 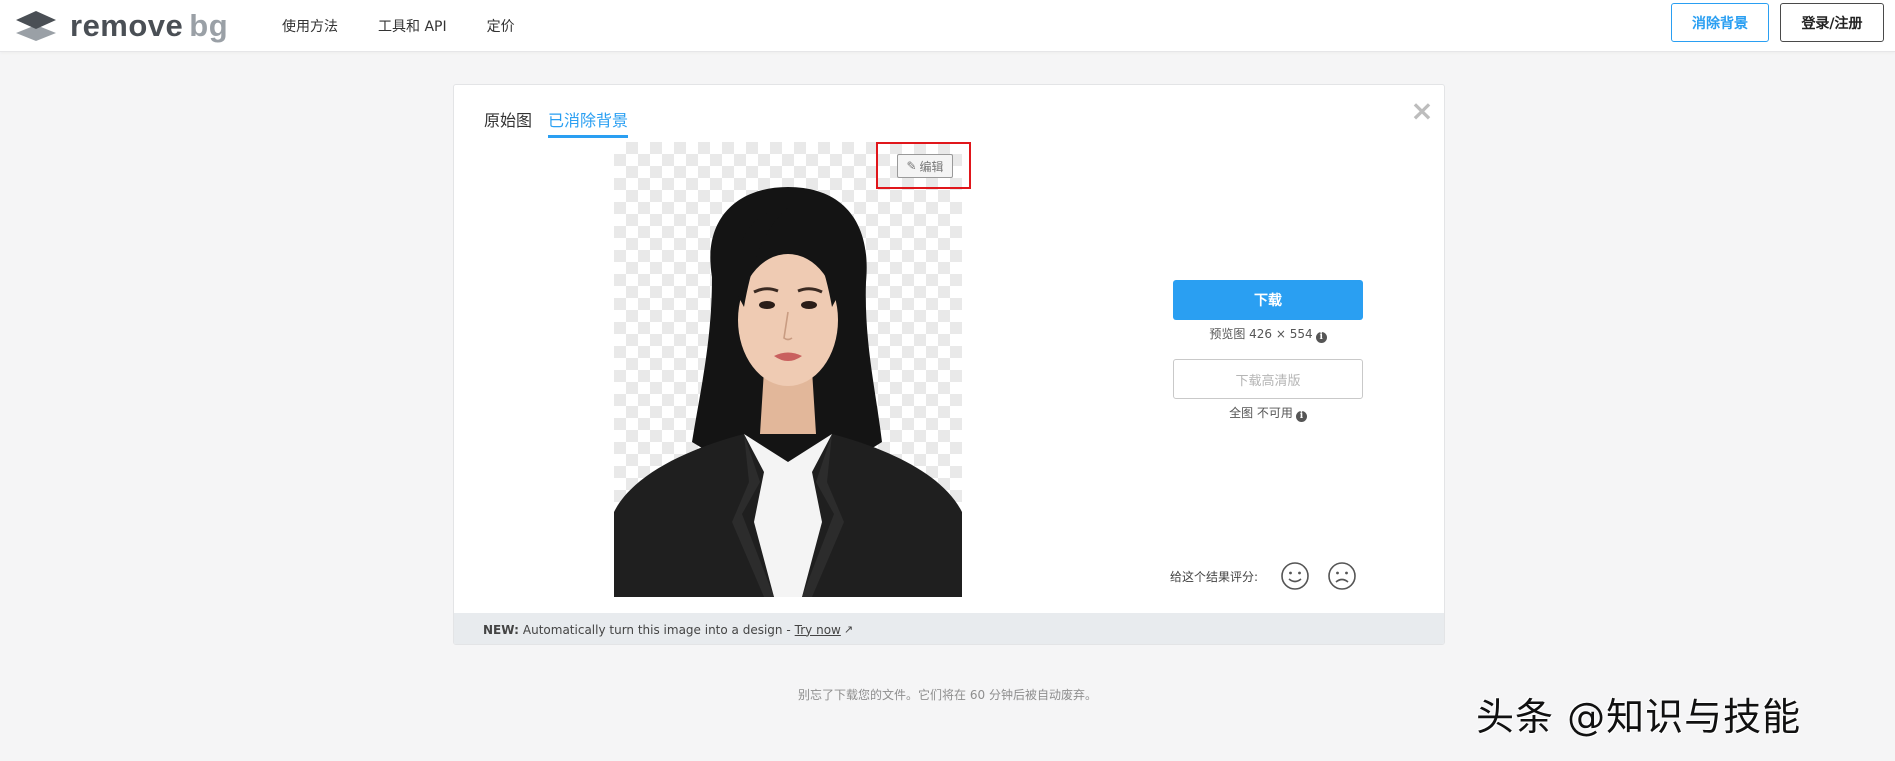 What do you see at coordinates (501, 26) in the screenshot?
I see `nav-pricing: 定价` at bounding box center [501, 26].